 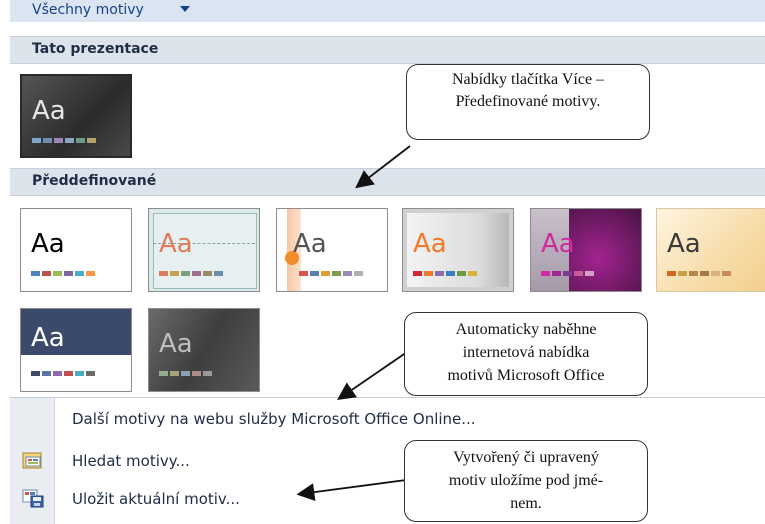 I want to click on callout-line: Nabídky tlačítka Více –, so click(x=528, y=79).